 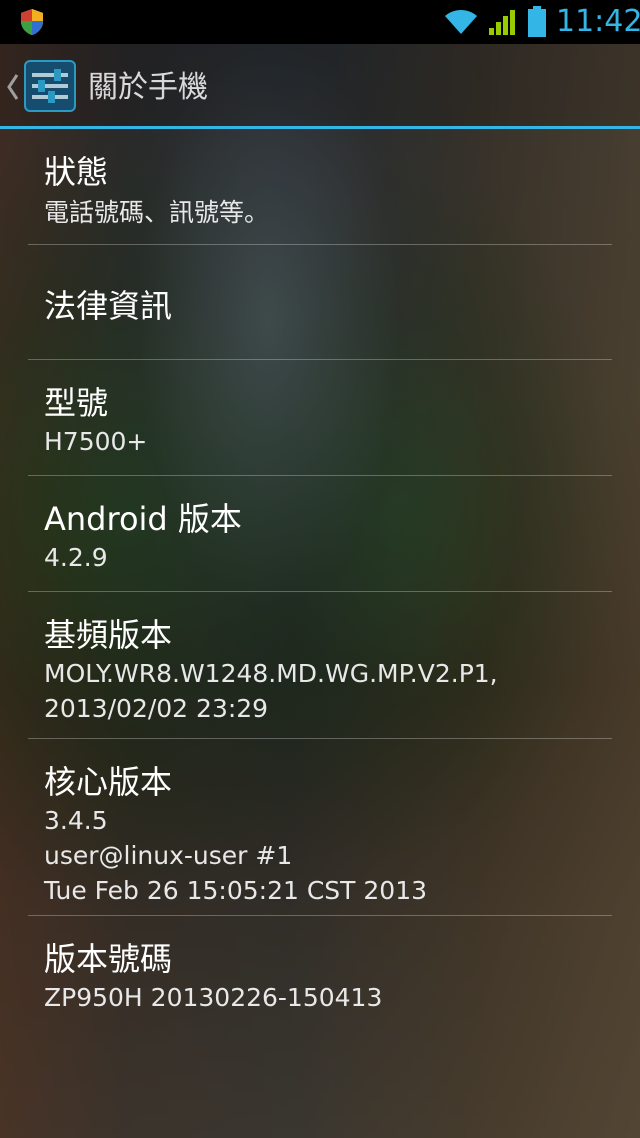 What do you see at coordinates (76, 403) in the screenshot?
I see `item-title: 型號` at bounding box center [76, 403].